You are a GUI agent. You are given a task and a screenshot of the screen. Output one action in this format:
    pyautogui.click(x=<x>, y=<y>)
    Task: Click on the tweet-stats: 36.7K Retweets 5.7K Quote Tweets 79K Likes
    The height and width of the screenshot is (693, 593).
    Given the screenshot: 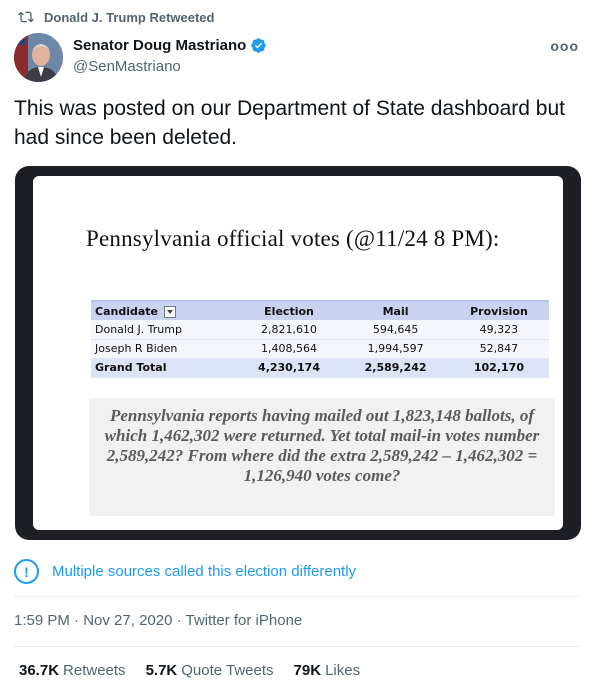 What is the action you would take?
    pyautogui.click(x=189, y=670)
    